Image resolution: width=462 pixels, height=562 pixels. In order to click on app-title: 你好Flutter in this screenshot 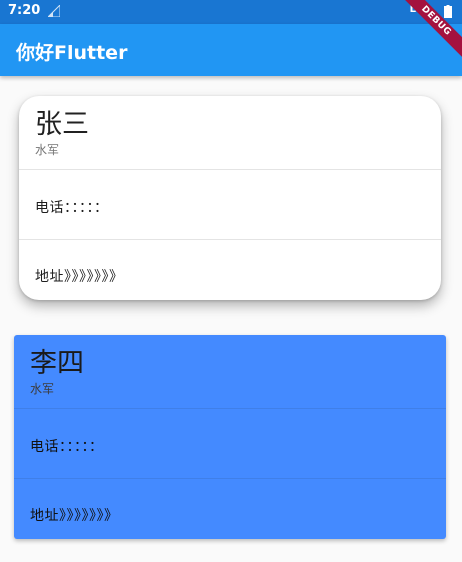, I will do `click(72, 53)`.